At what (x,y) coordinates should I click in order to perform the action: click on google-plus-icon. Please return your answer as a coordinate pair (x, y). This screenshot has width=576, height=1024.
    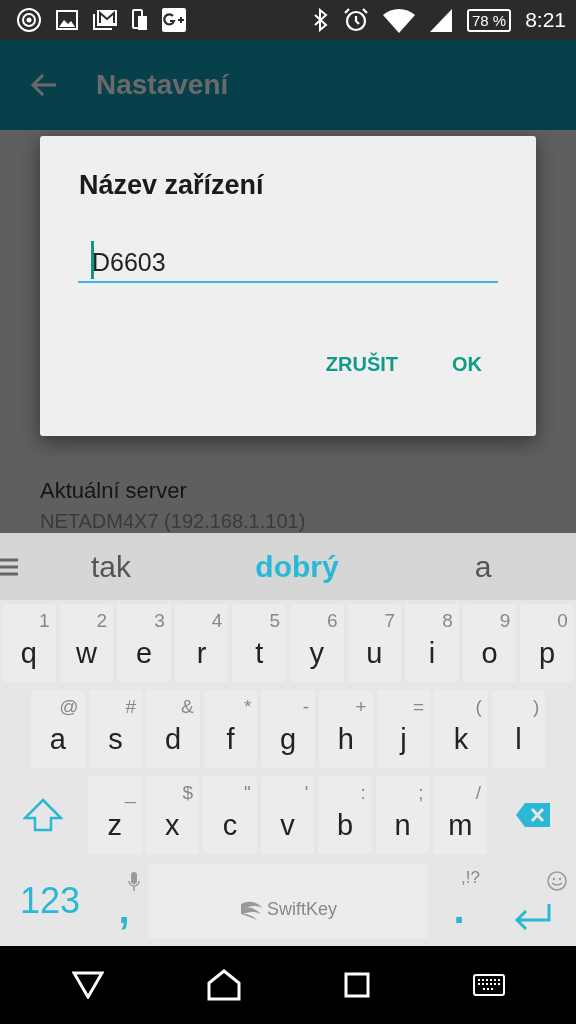
    Looking at the image, I should click on (174, 20).